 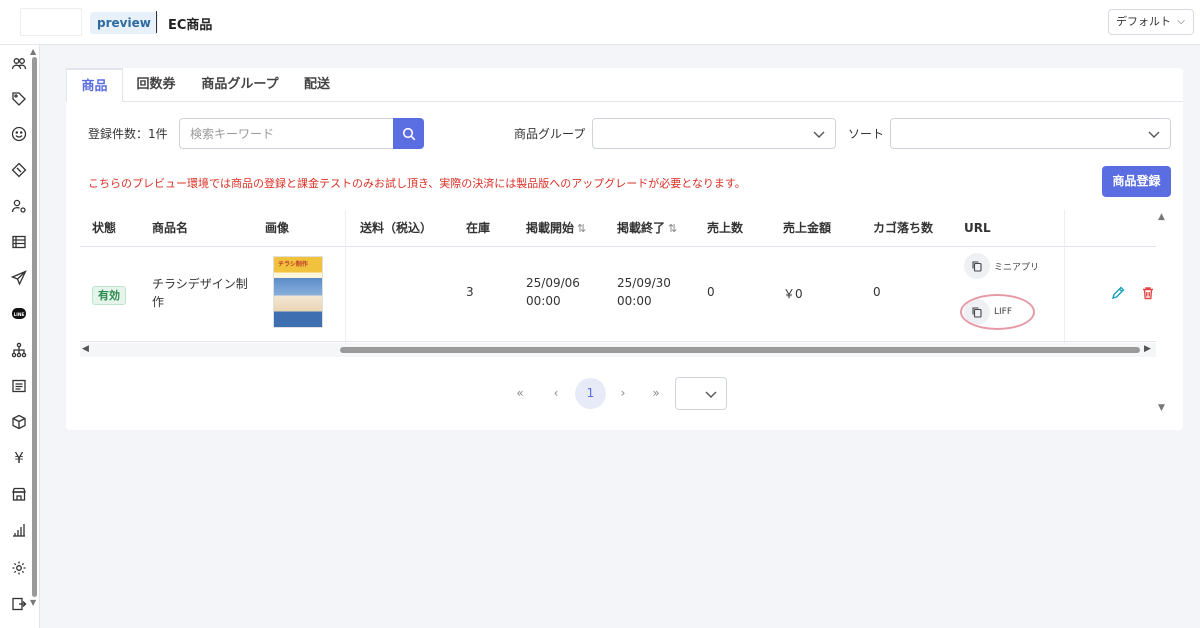 I want to click on chart-icon, so click(x=19, y=530).